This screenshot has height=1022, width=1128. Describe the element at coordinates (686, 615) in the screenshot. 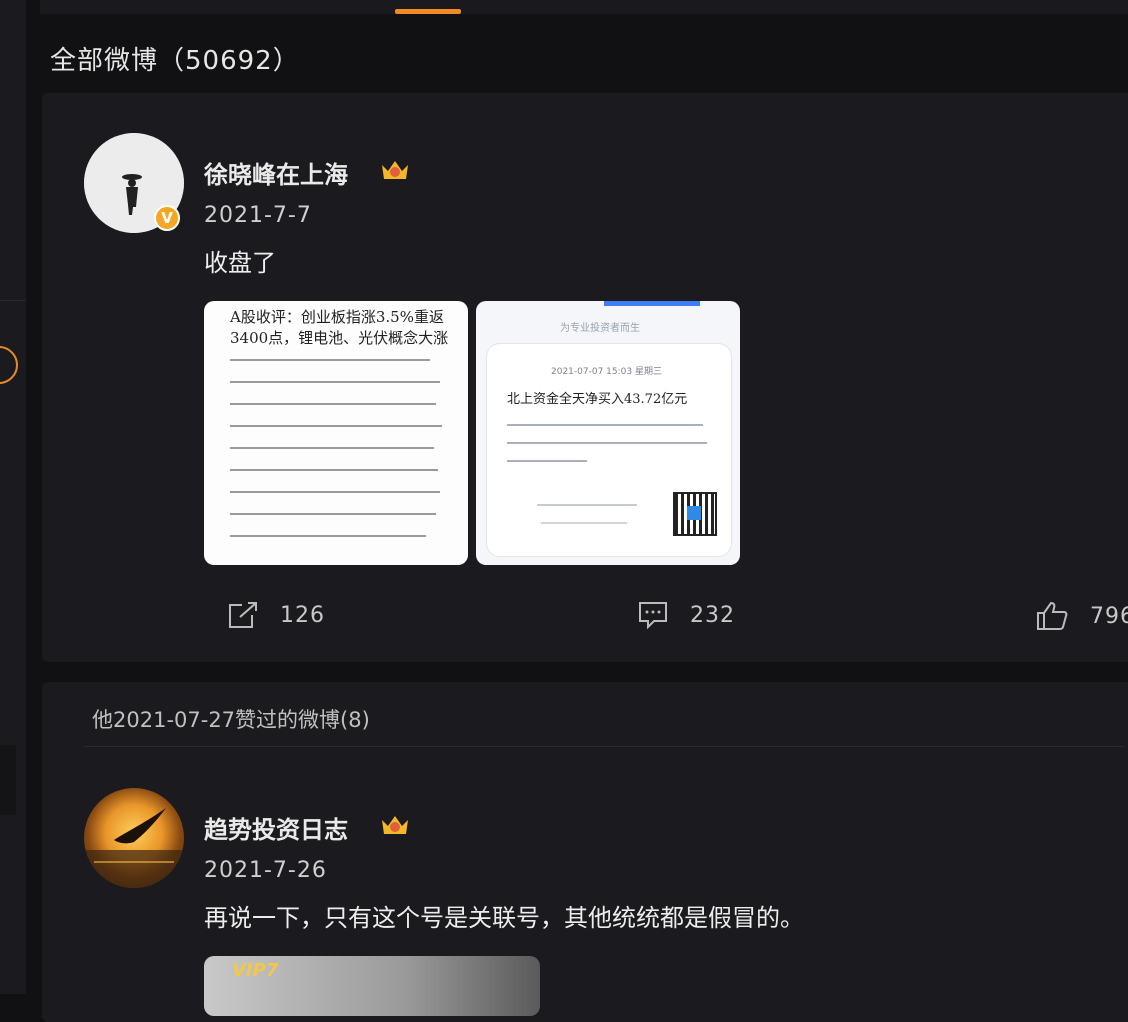

I see `comment-button: 232` at that location.